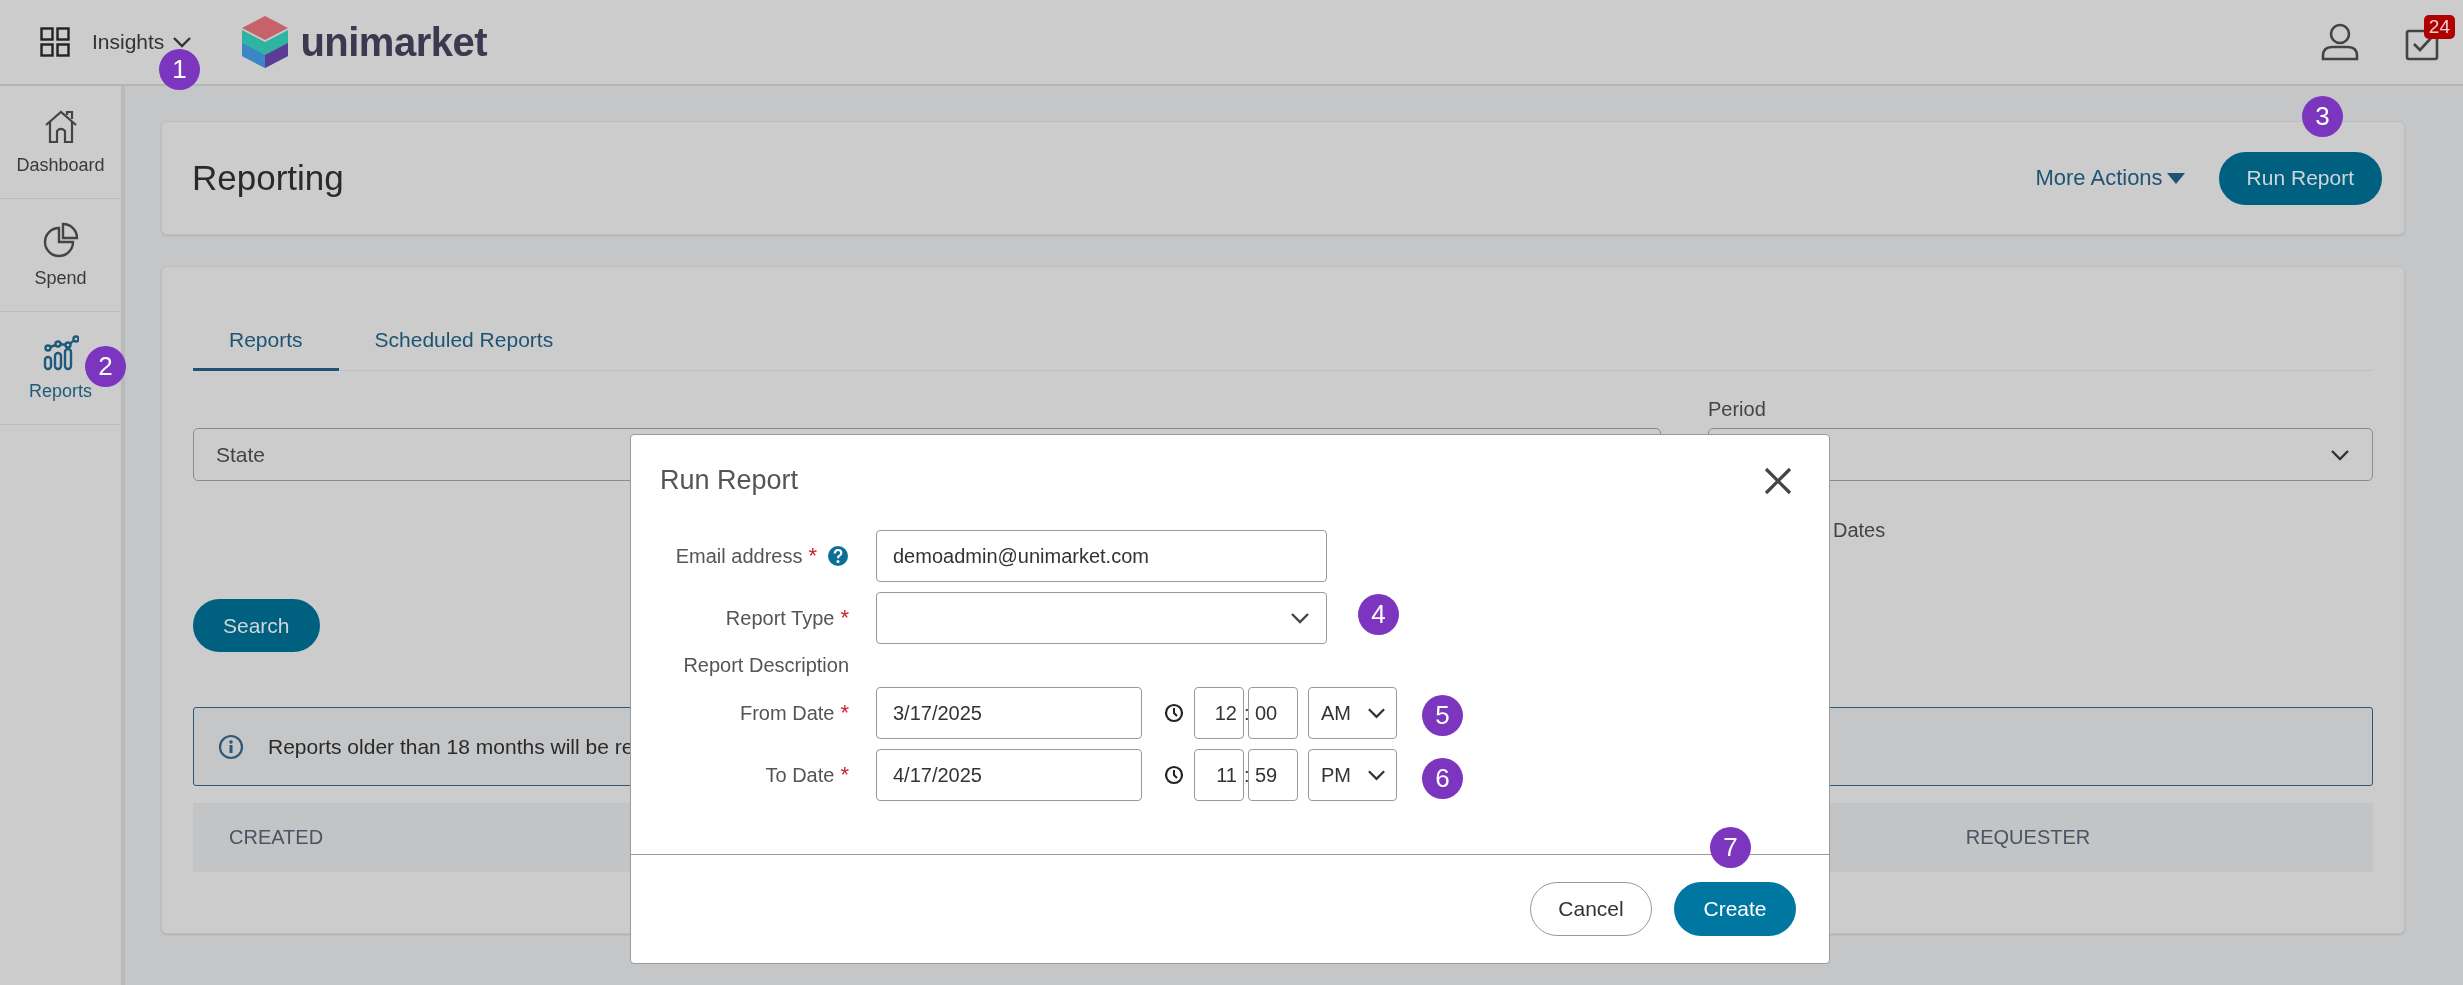  I want to click on field-label: Period, so click(1737, 410).